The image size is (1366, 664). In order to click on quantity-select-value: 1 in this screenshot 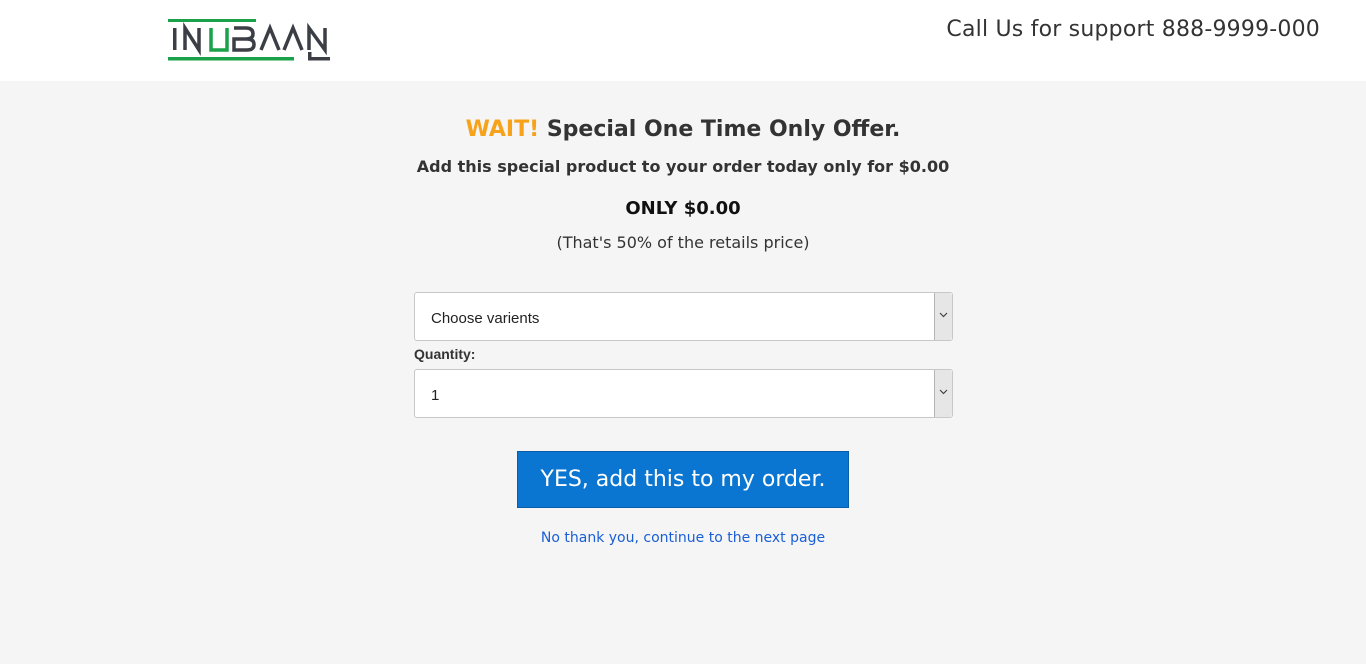, I will do `click(435, 395)`.